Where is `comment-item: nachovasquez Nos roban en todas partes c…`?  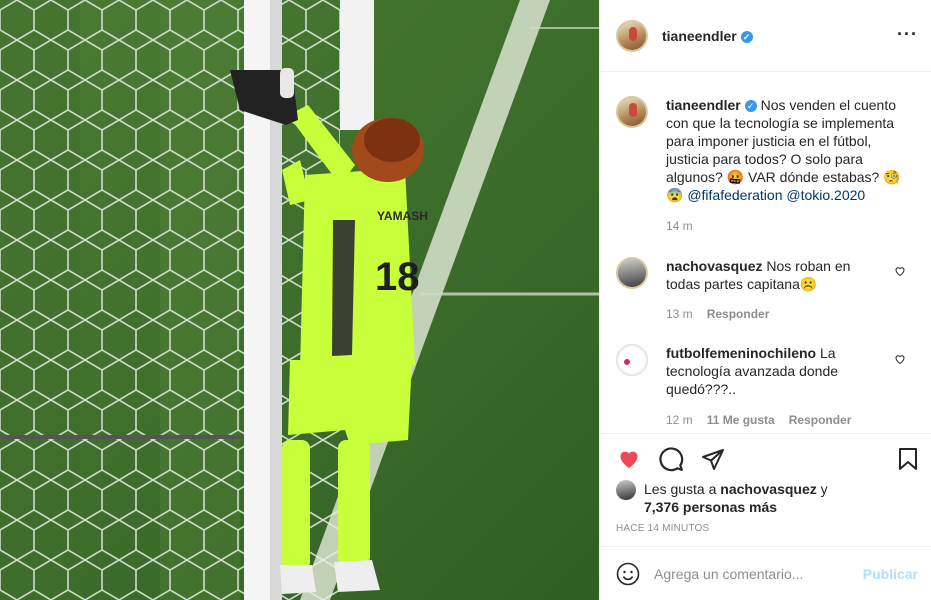
comment-item: nachovasquez Nos roban en todas partes c… is located at coordinates (766, 275).